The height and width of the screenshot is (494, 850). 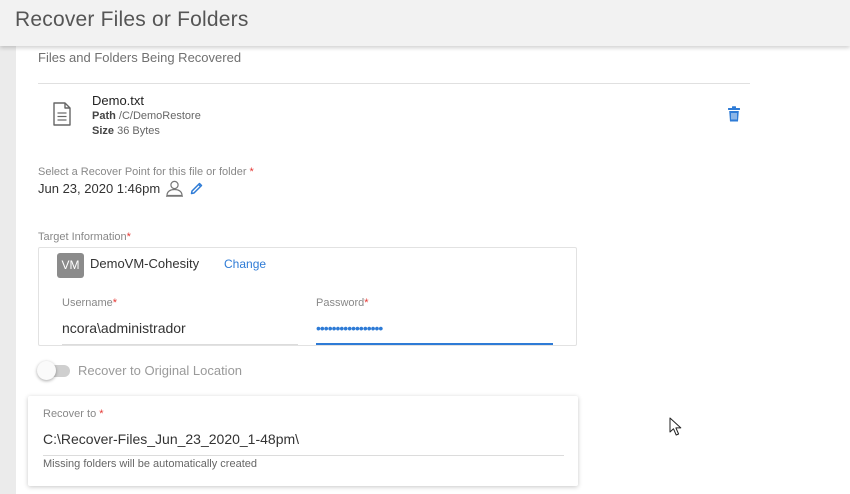 What do you see at coordinates (171, 439) in the screenshot?
I see `recover-to-input: C:\Recover-Files_Jun_23_2020_1-48pm\` at bounding box center [171, 439].